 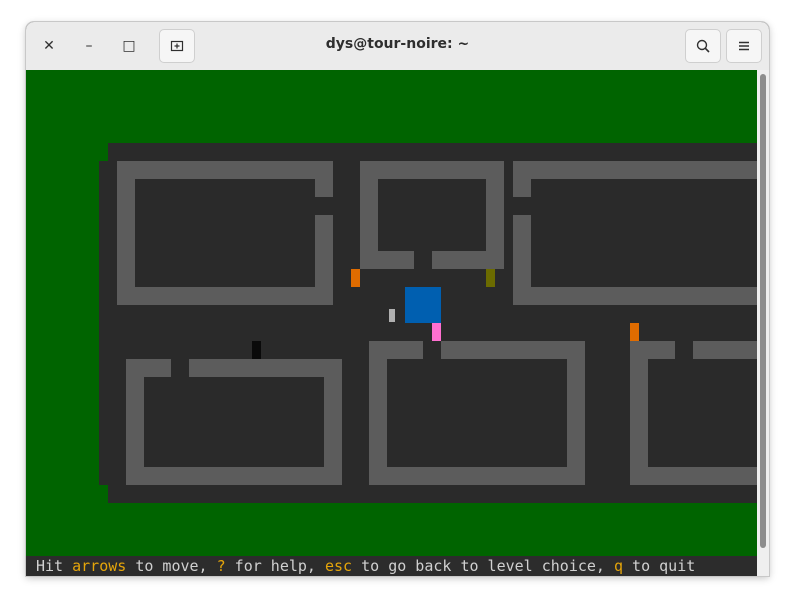 What do you see at coordinates (423, 305) in the screenshot?
I see `player-block` at bounding box center [423, 305].